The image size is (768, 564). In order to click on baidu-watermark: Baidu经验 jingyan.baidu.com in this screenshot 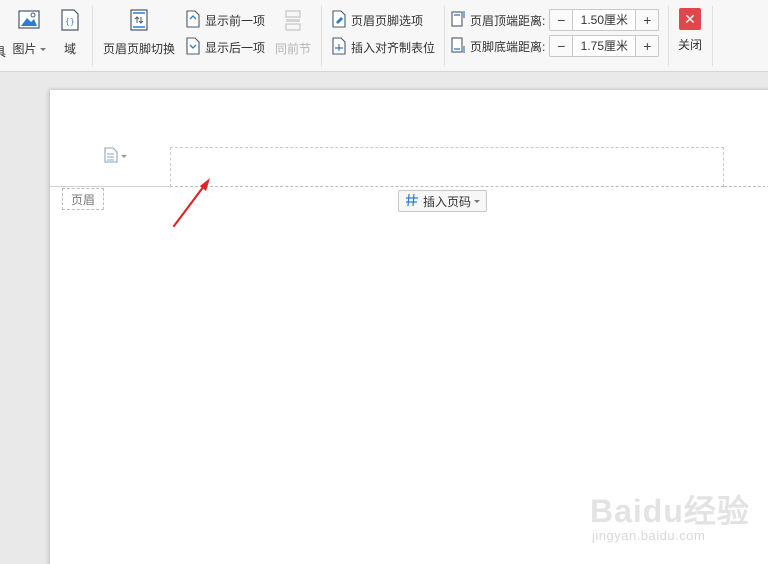, I will do `click(675, 515)`.